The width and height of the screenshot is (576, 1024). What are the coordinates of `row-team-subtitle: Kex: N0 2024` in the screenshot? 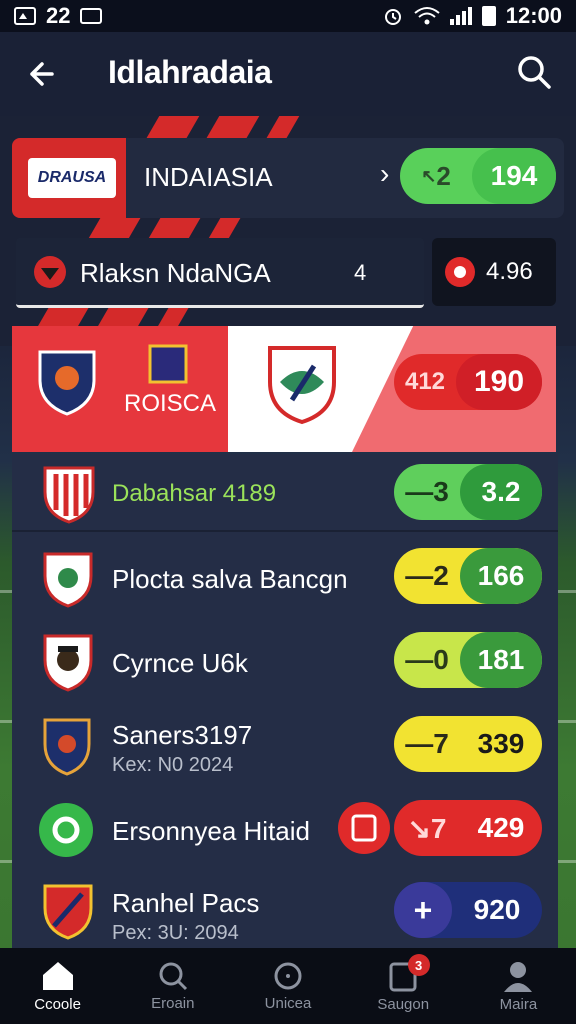 It's located at (173, 765).